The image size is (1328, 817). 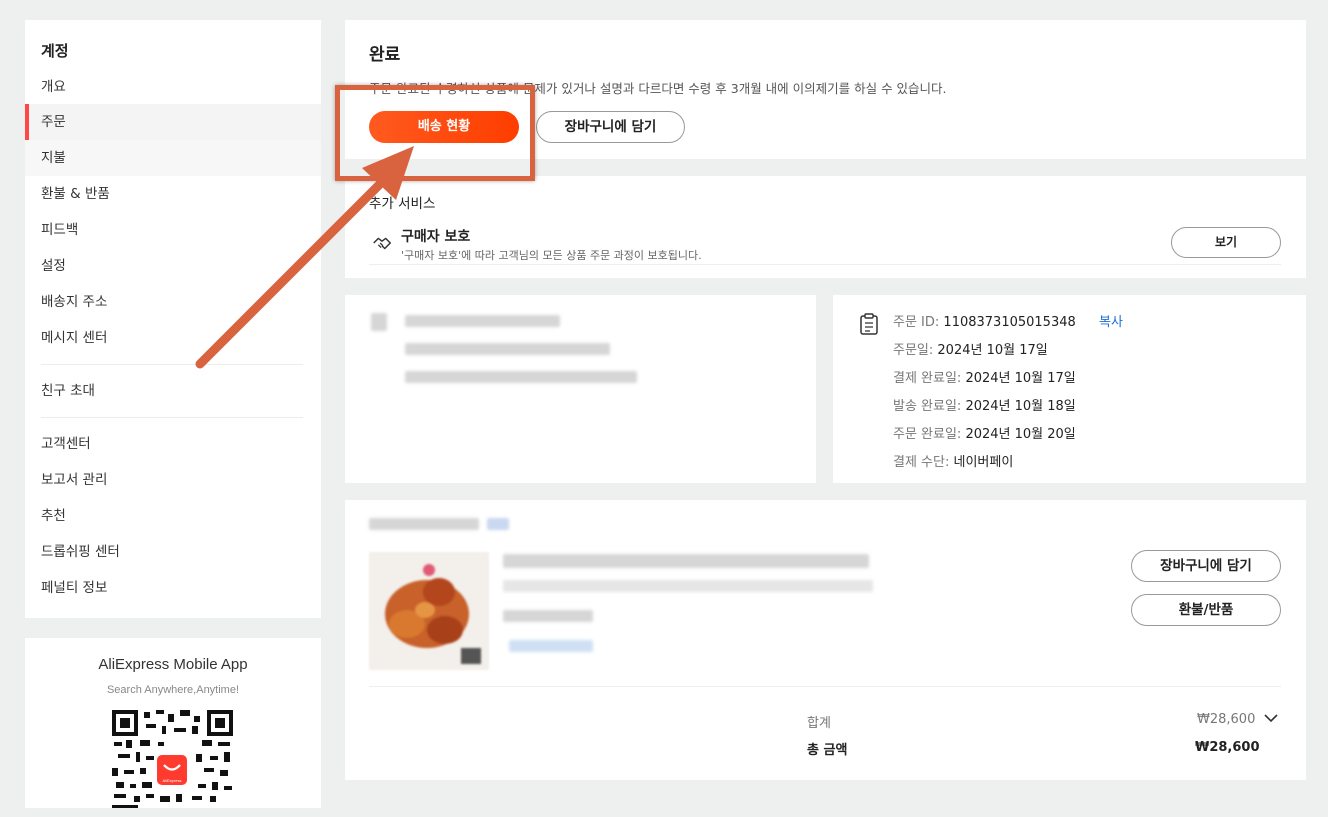 What do you see at coordinates (1020, 378) in the screenshot?
I see `payment-date-value: 2024년 10월 17일` at bounding box center [1020, 378].